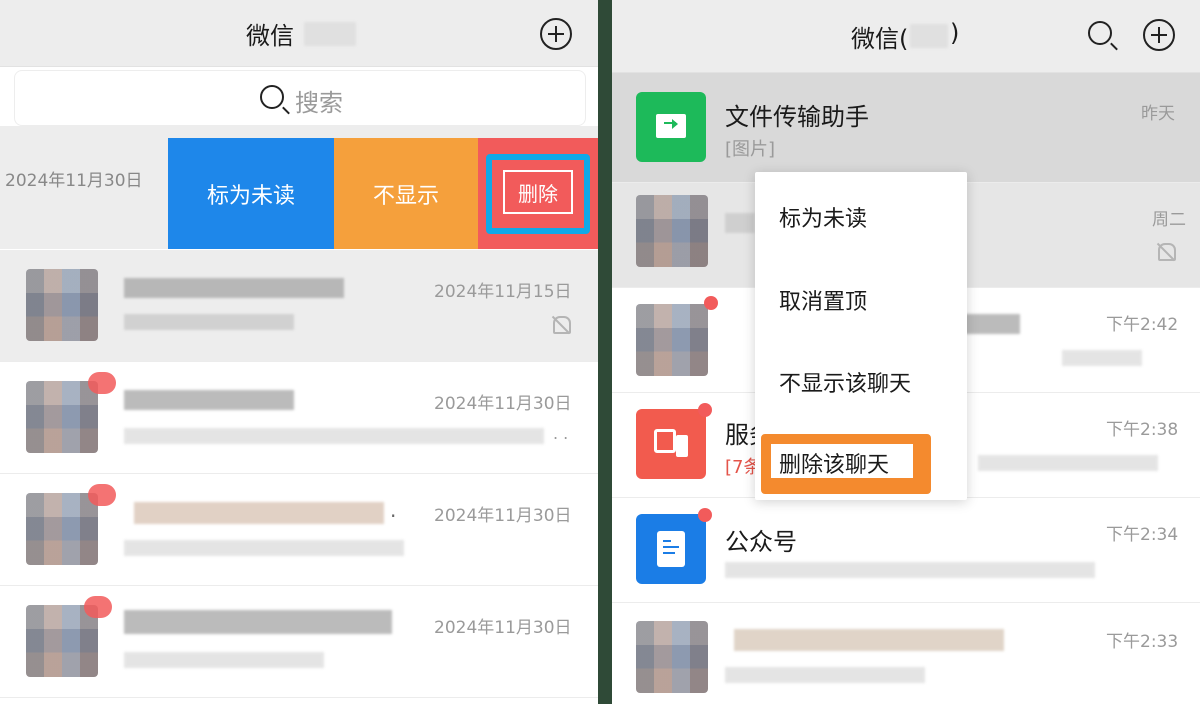 Image resolution: width=1200 pixels, height=704 pixels. What do you see at coordinates (929, 36) in the screenshot?
I see `right-header-count-blurred` at bounding box center [929, 36].